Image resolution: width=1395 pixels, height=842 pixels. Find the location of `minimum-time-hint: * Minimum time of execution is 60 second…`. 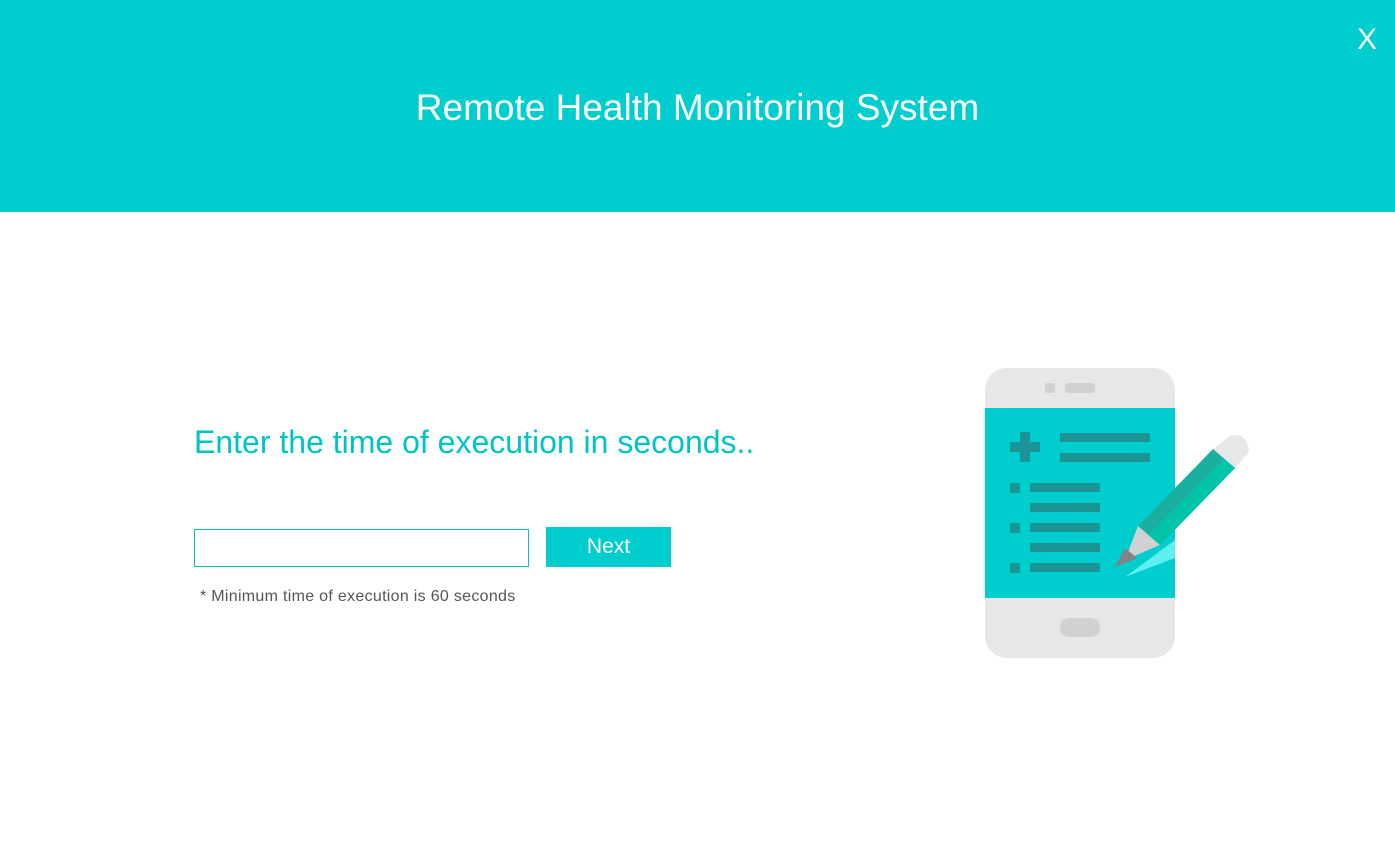

minimum-time-hint: * Minimum time of execution is 60 second… is located at coordinates (358, 596).